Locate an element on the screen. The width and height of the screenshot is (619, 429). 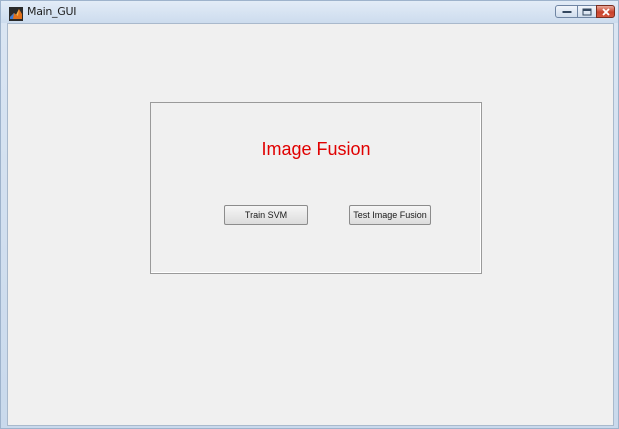
maximize-icon is located at coordinates (587, 11).